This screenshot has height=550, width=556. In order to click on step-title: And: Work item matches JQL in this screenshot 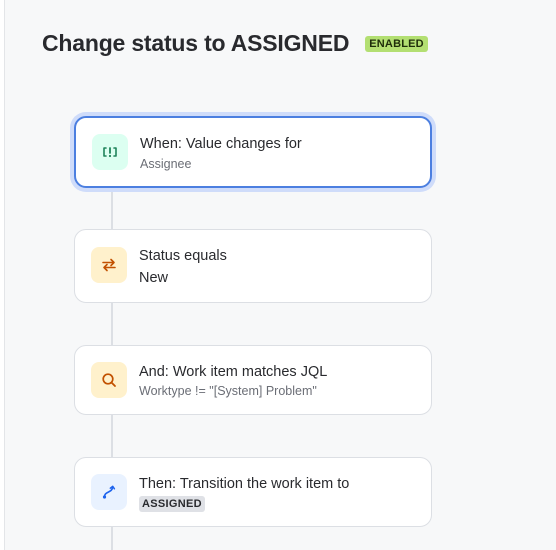, I will do `click(233, 372)`.